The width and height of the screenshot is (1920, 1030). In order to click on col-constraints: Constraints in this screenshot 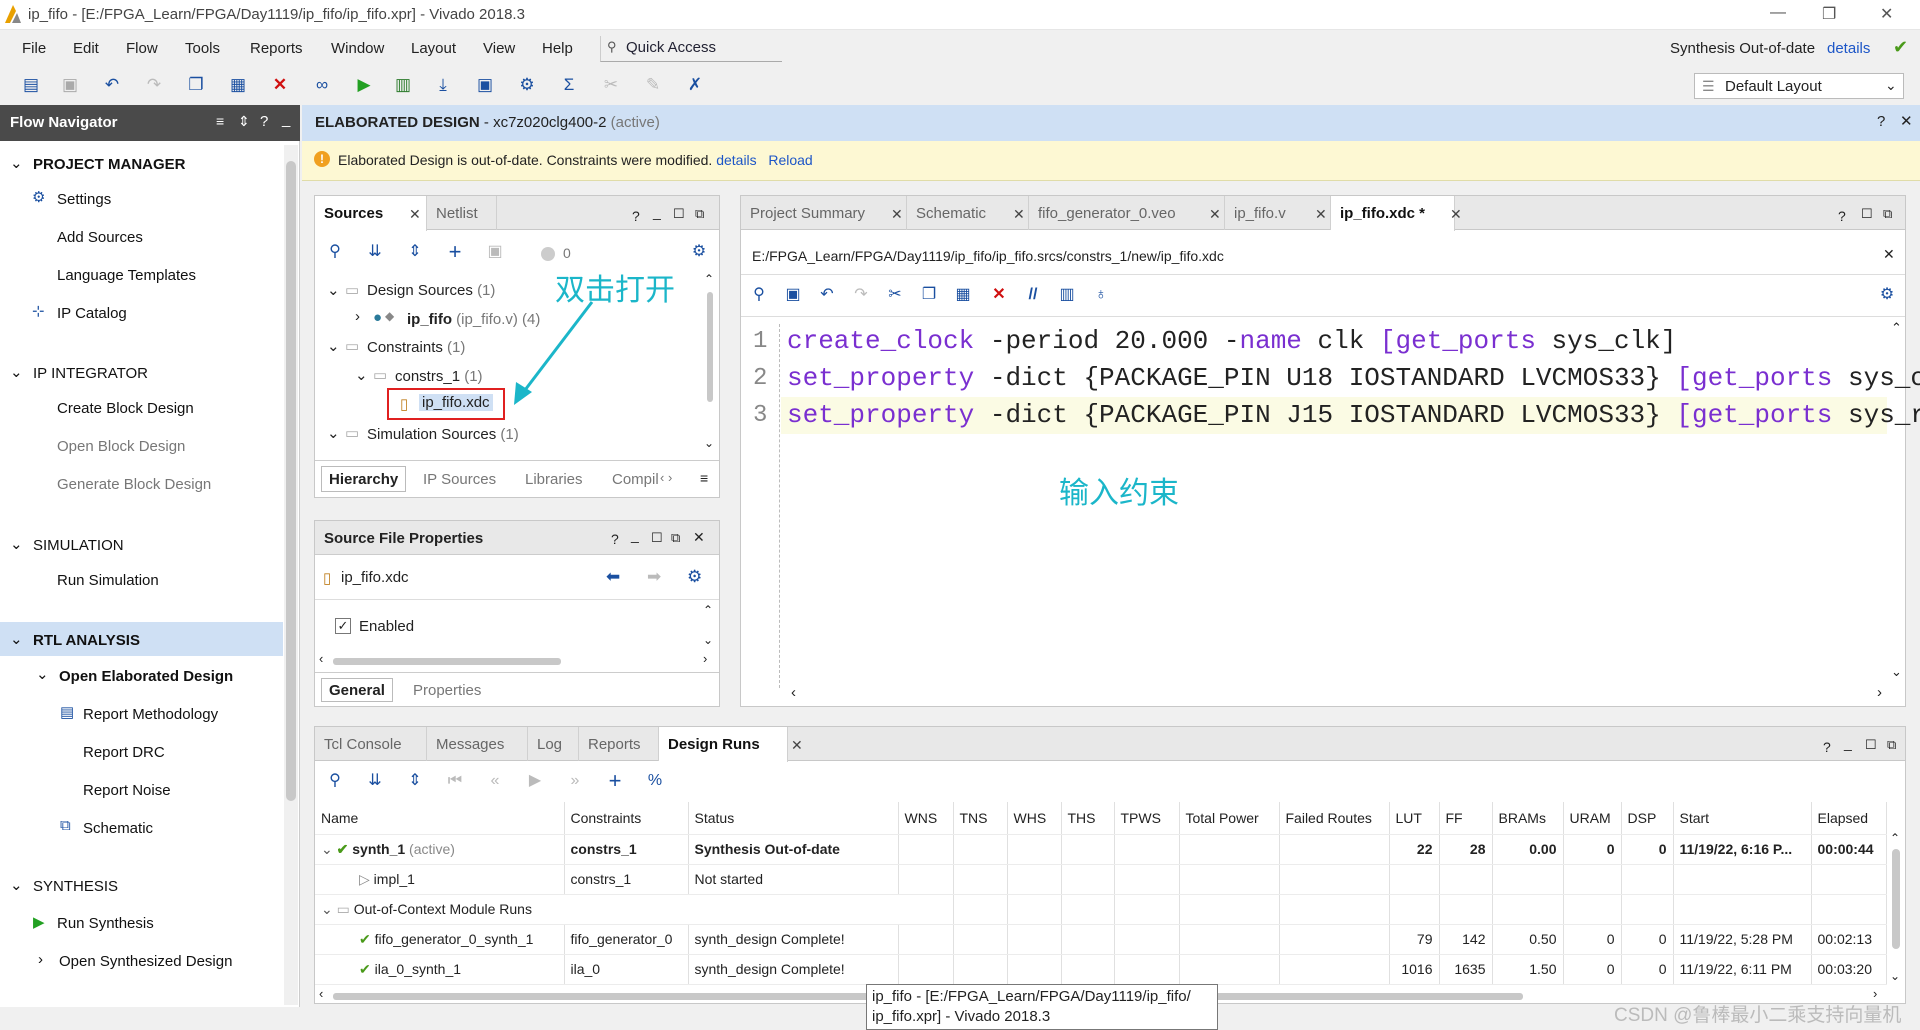, I will do `click(626, 818)`.